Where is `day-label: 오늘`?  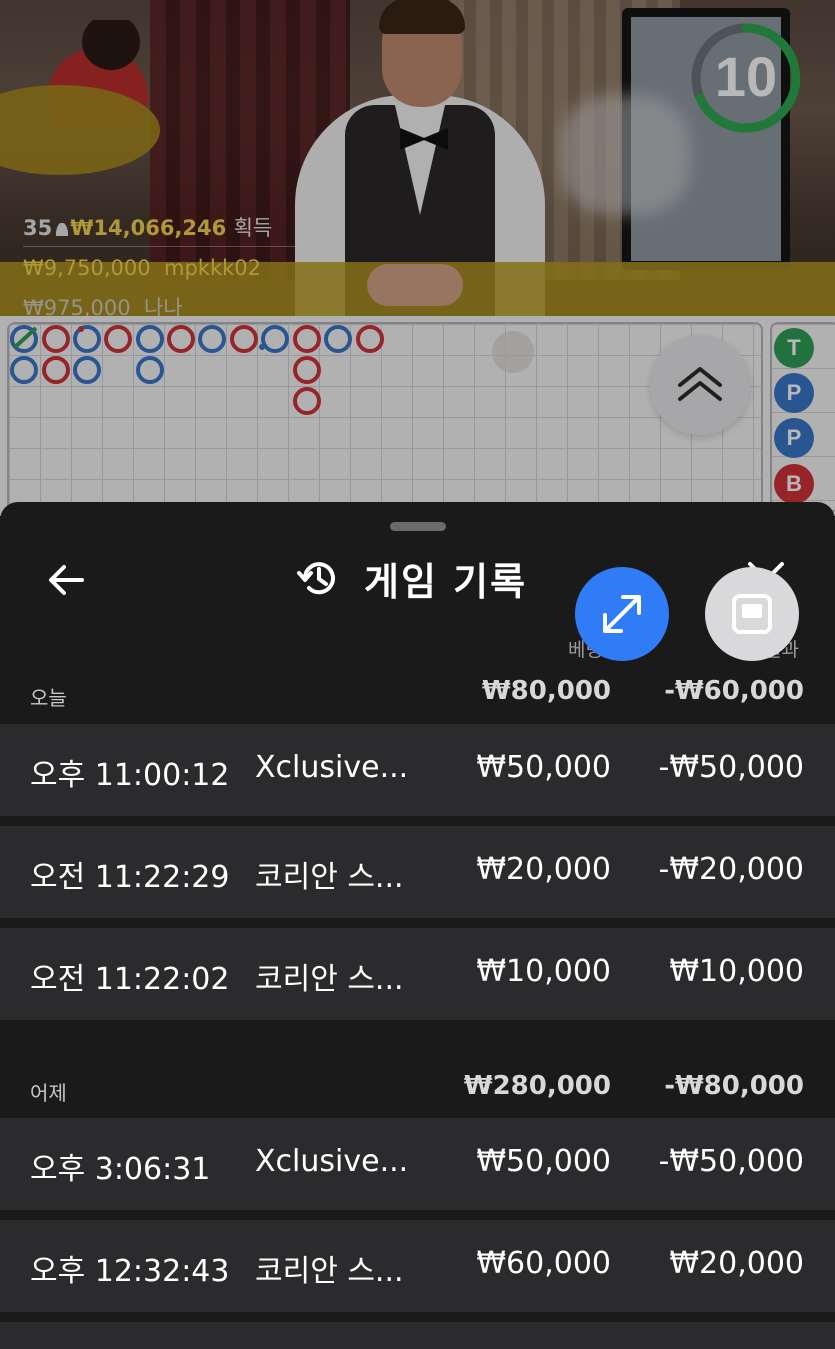 day-label: 오늘 is located at coordinates (48, 698).